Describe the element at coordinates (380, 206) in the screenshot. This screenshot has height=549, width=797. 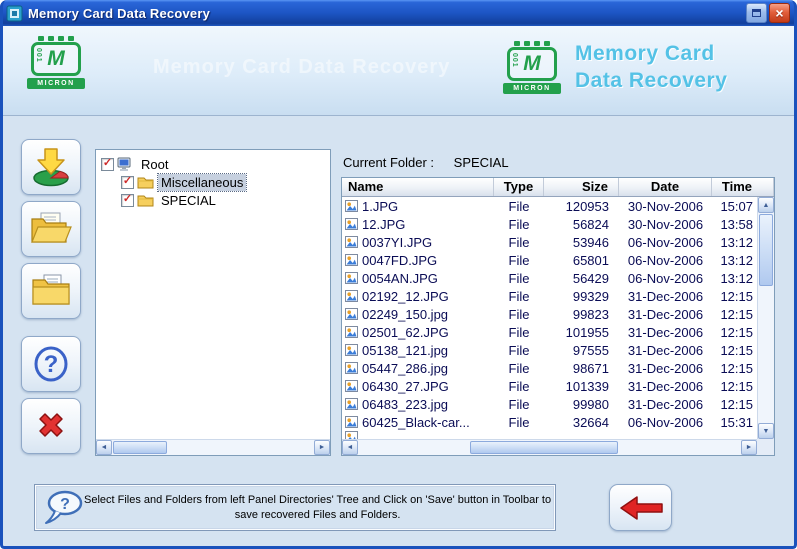
I see `file-name: 1.JPG` at that location.